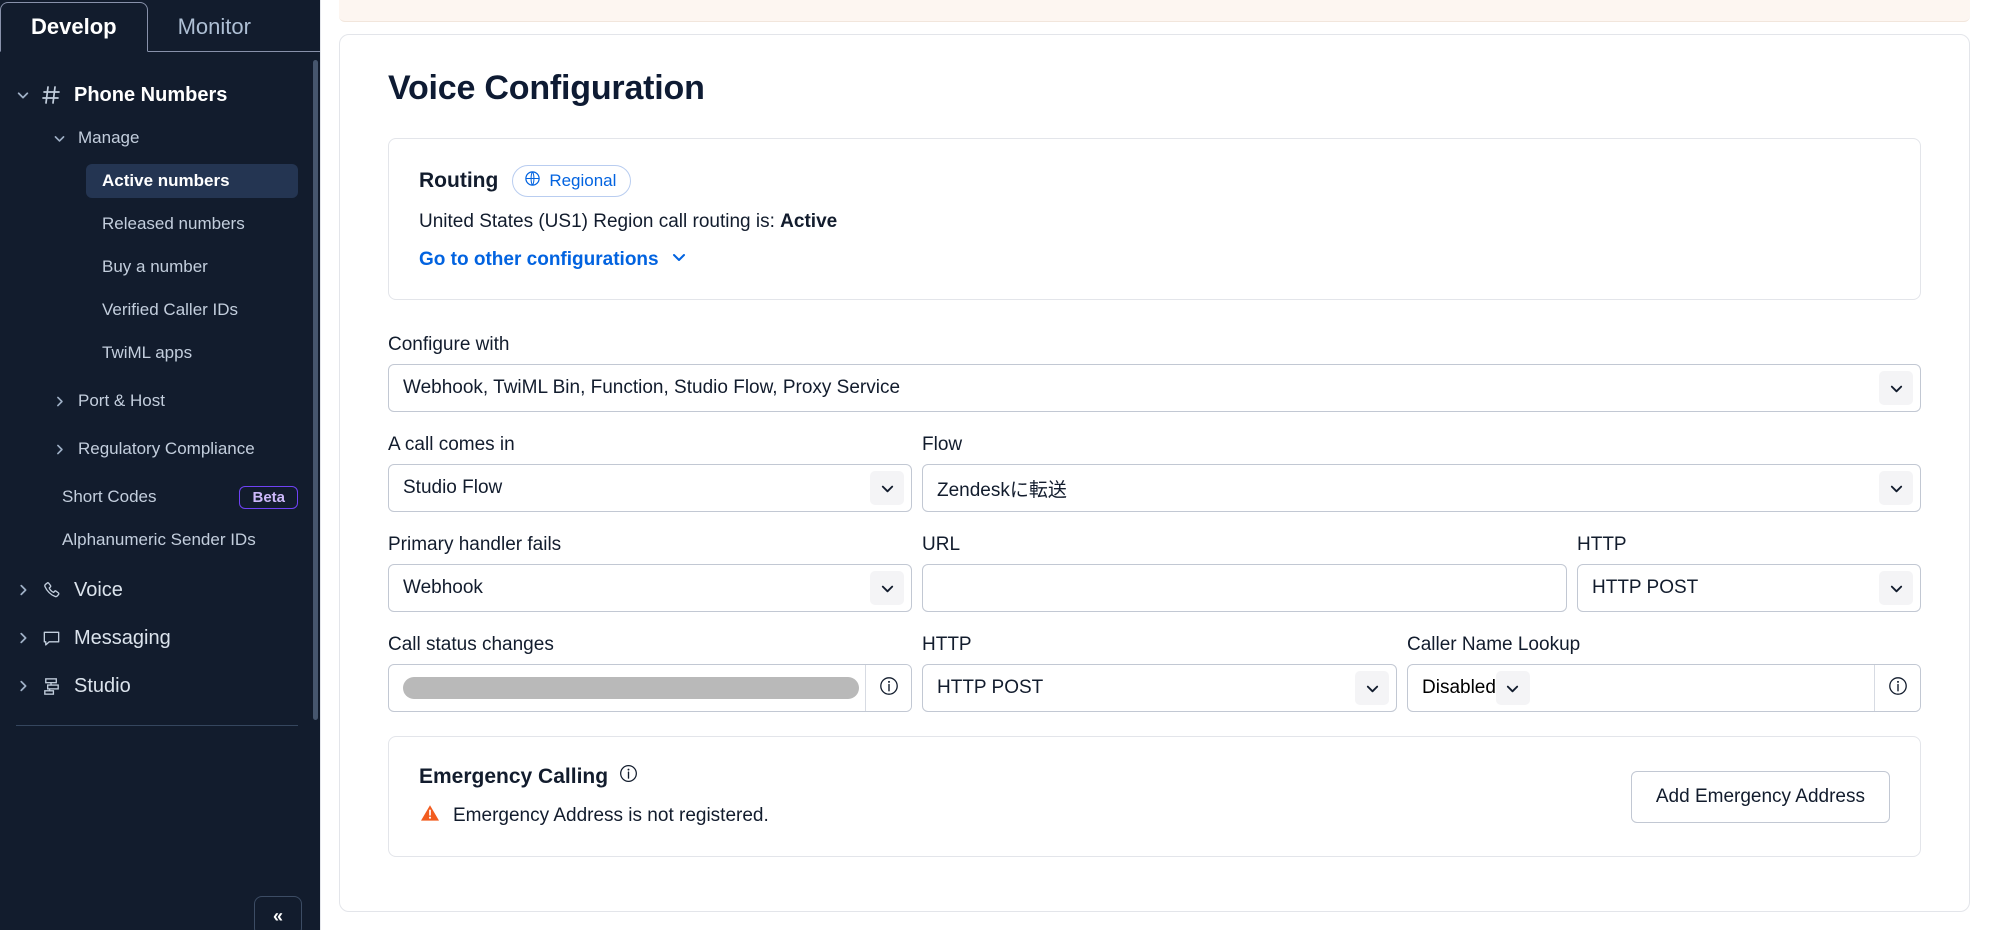  Describe the element at coordinates (1159, 688) in the screenshot. I see `status-http-select: HTTP POST` at that location.